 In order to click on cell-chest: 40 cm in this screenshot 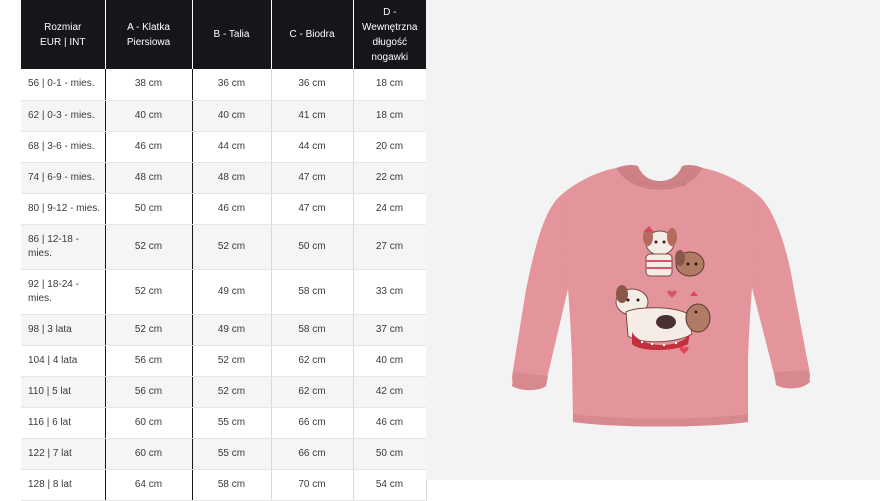, I will do `click(149, 116)`.